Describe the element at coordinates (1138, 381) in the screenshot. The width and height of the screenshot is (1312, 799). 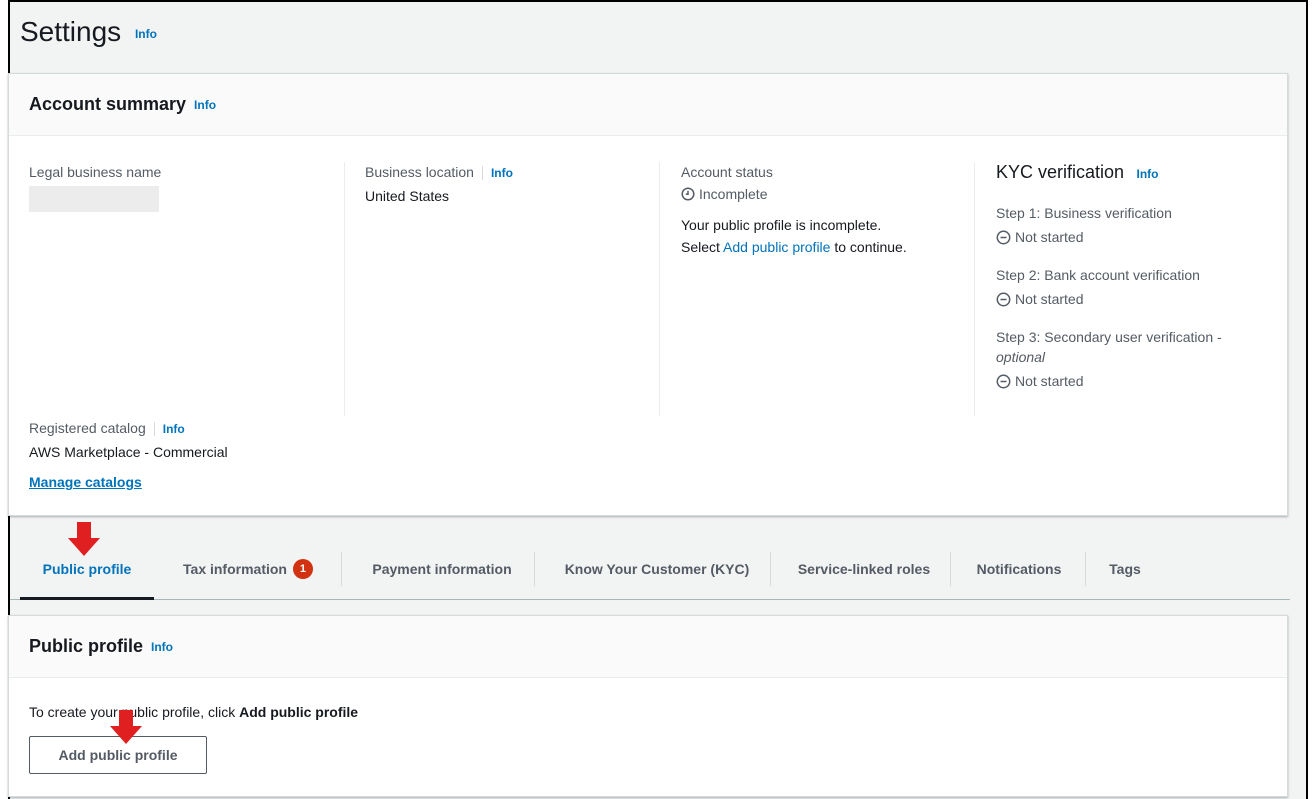
I see `kyc-step-3-status: Not started` at that location.